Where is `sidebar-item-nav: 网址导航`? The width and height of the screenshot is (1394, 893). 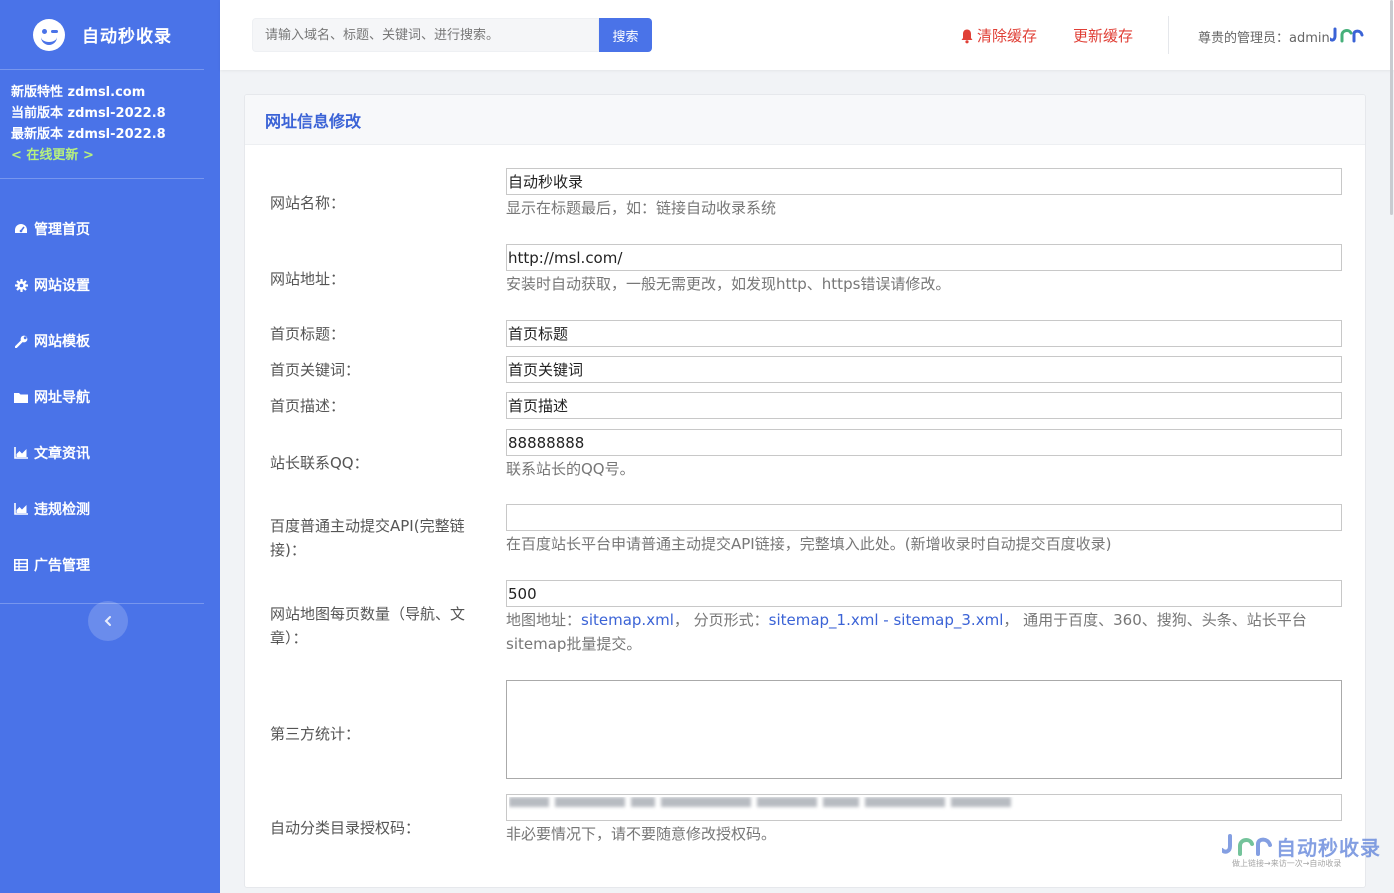 sidebar-item-nav: 网址导航 is located at coordinates (102, 397).